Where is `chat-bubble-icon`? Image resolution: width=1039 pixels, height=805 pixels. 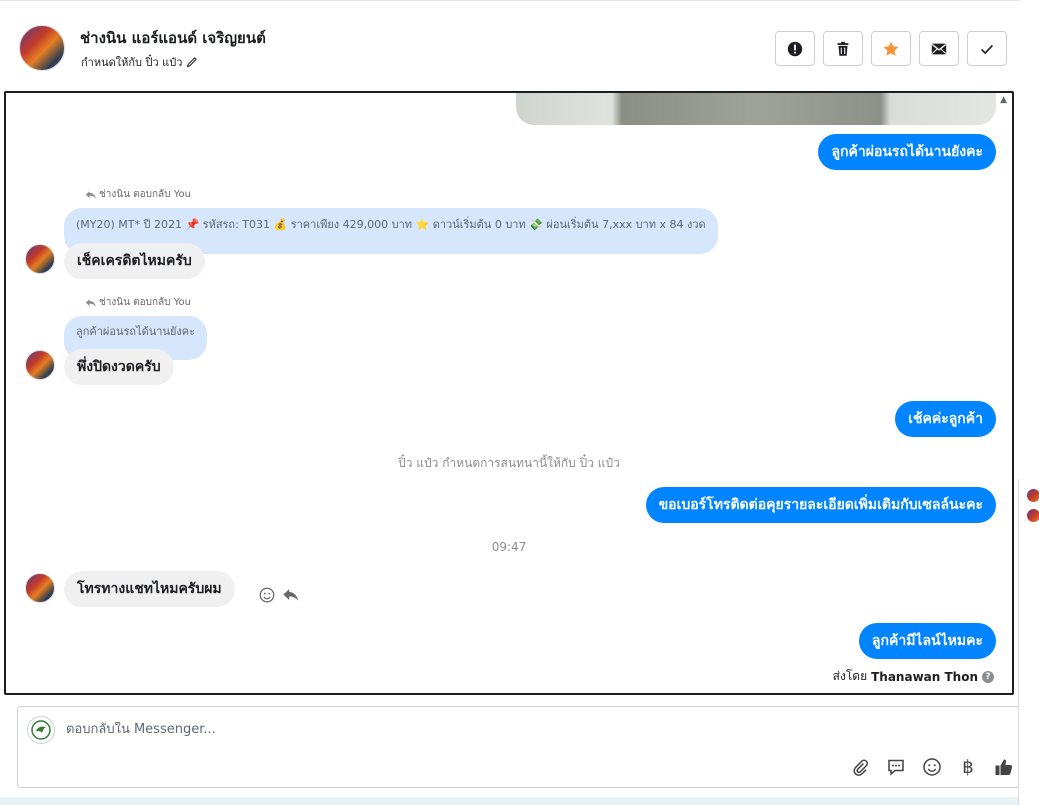
chat-bubble-icon is located at coordinates (896, 767).